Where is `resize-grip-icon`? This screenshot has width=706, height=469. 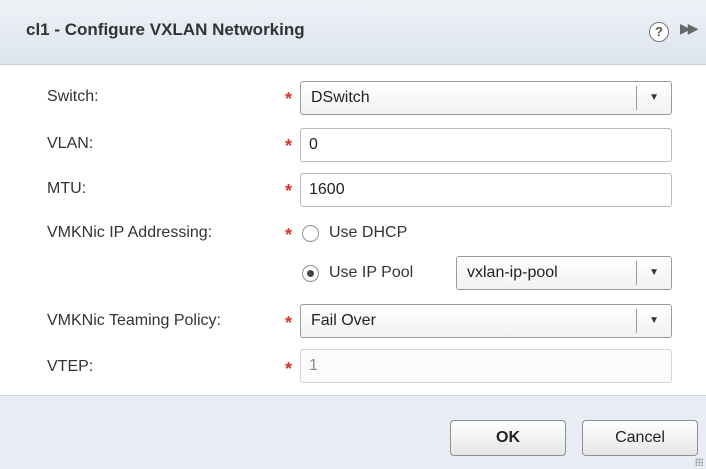 resize-grip-icon is located at coordinates (699, 462).